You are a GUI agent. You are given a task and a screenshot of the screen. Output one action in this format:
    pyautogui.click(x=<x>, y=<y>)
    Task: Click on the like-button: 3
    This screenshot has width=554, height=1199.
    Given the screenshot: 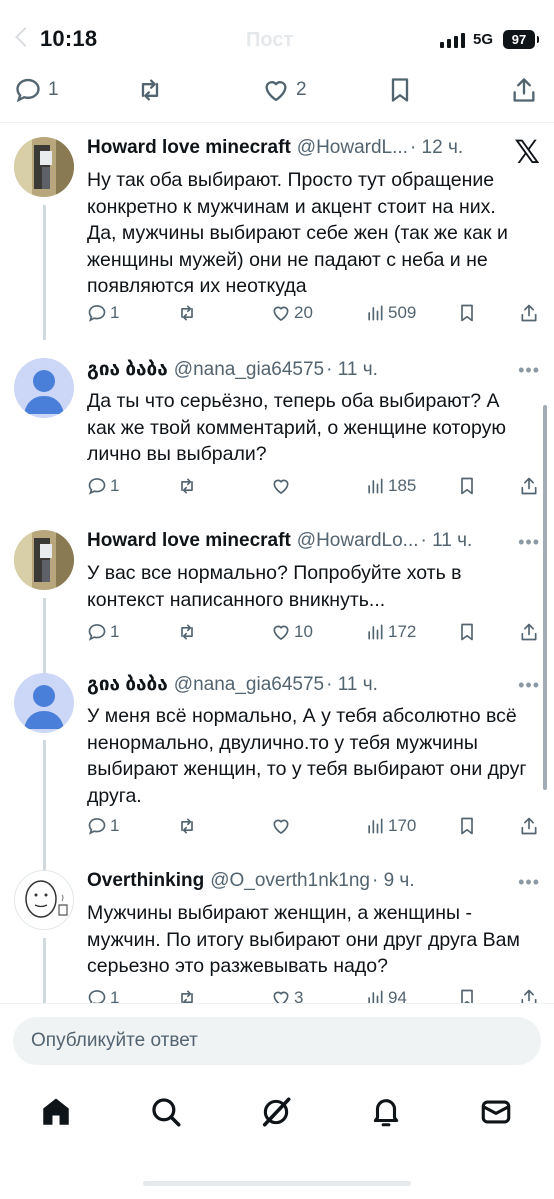 What is the action you would take?
    pyautogui.click(x=287, y=995)
    